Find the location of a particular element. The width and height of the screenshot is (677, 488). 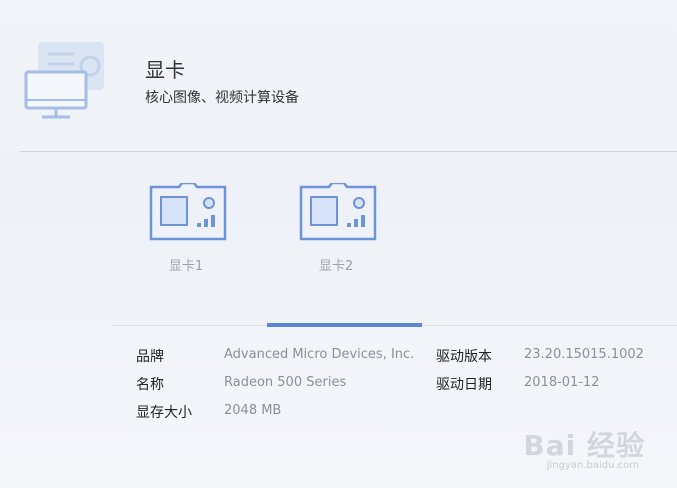

display-adapter-icon is located at coordinates (66, 80).